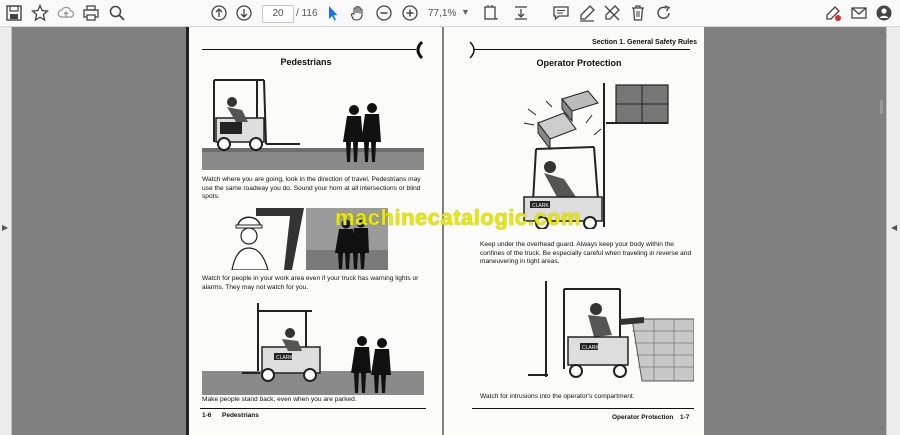 The width and height of the screenshot is (900, 435). I want to click on save-icon, so click(14, 13).